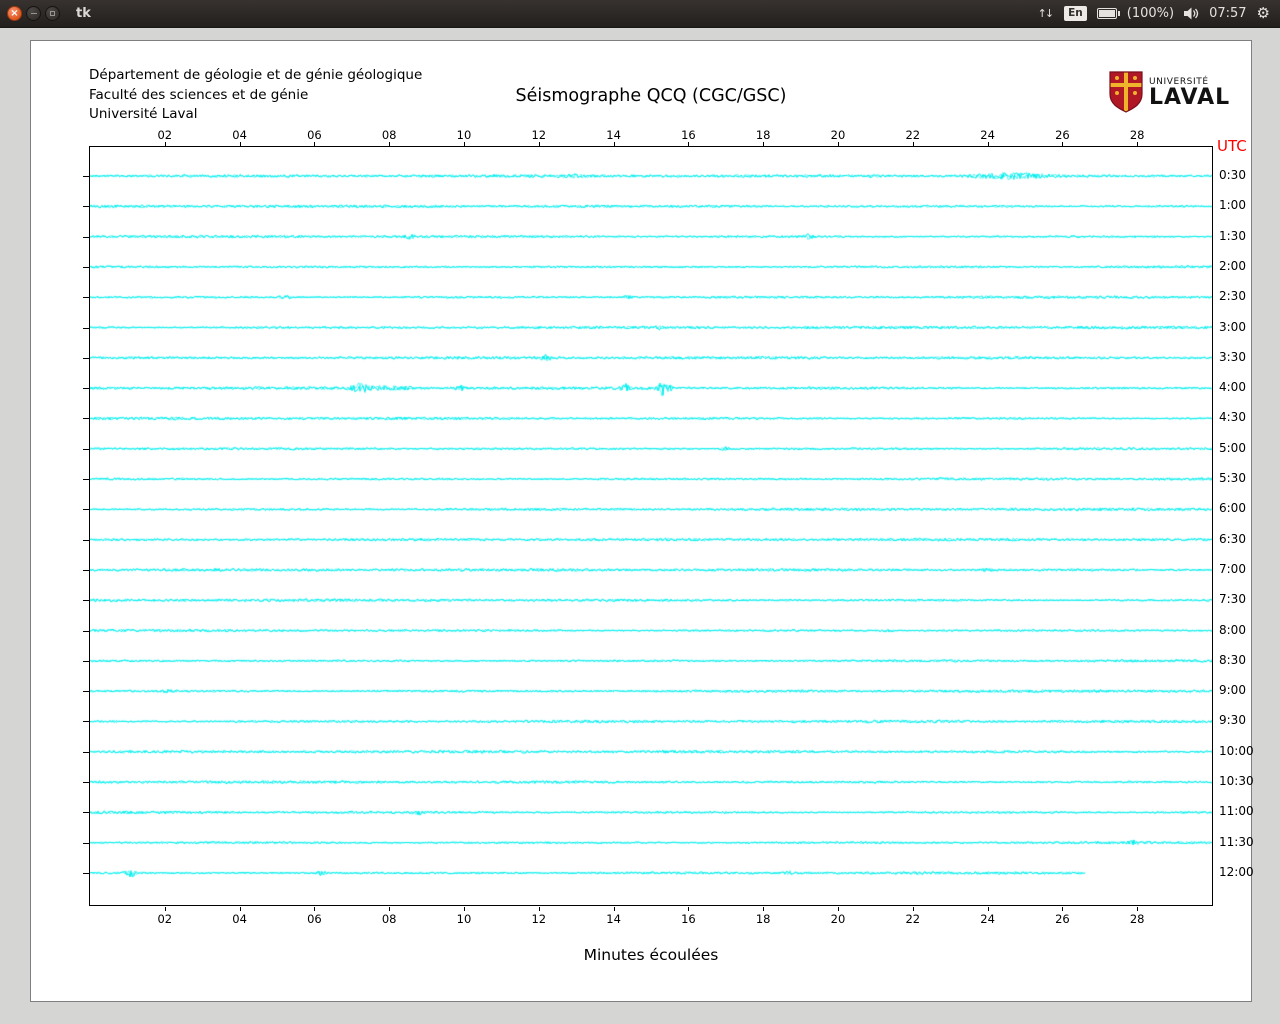 The image size is (1280, 1024). Describe the element at coordinates (1236, 871) in the screenshot. I see `utc-time-label: 12:00` at that location.